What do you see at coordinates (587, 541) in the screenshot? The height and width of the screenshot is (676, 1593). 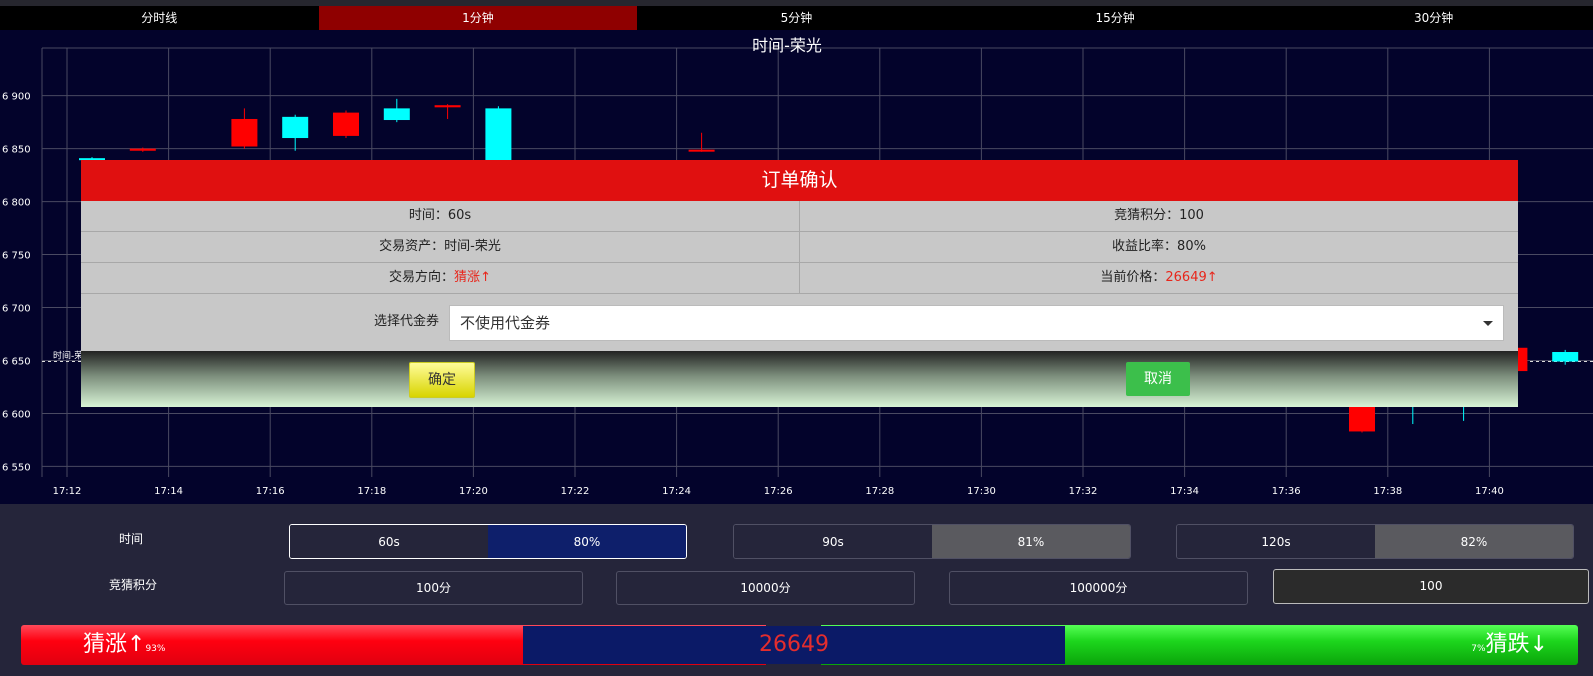 I see `time-option-rate: 80%` at bounding box center [587, 541].